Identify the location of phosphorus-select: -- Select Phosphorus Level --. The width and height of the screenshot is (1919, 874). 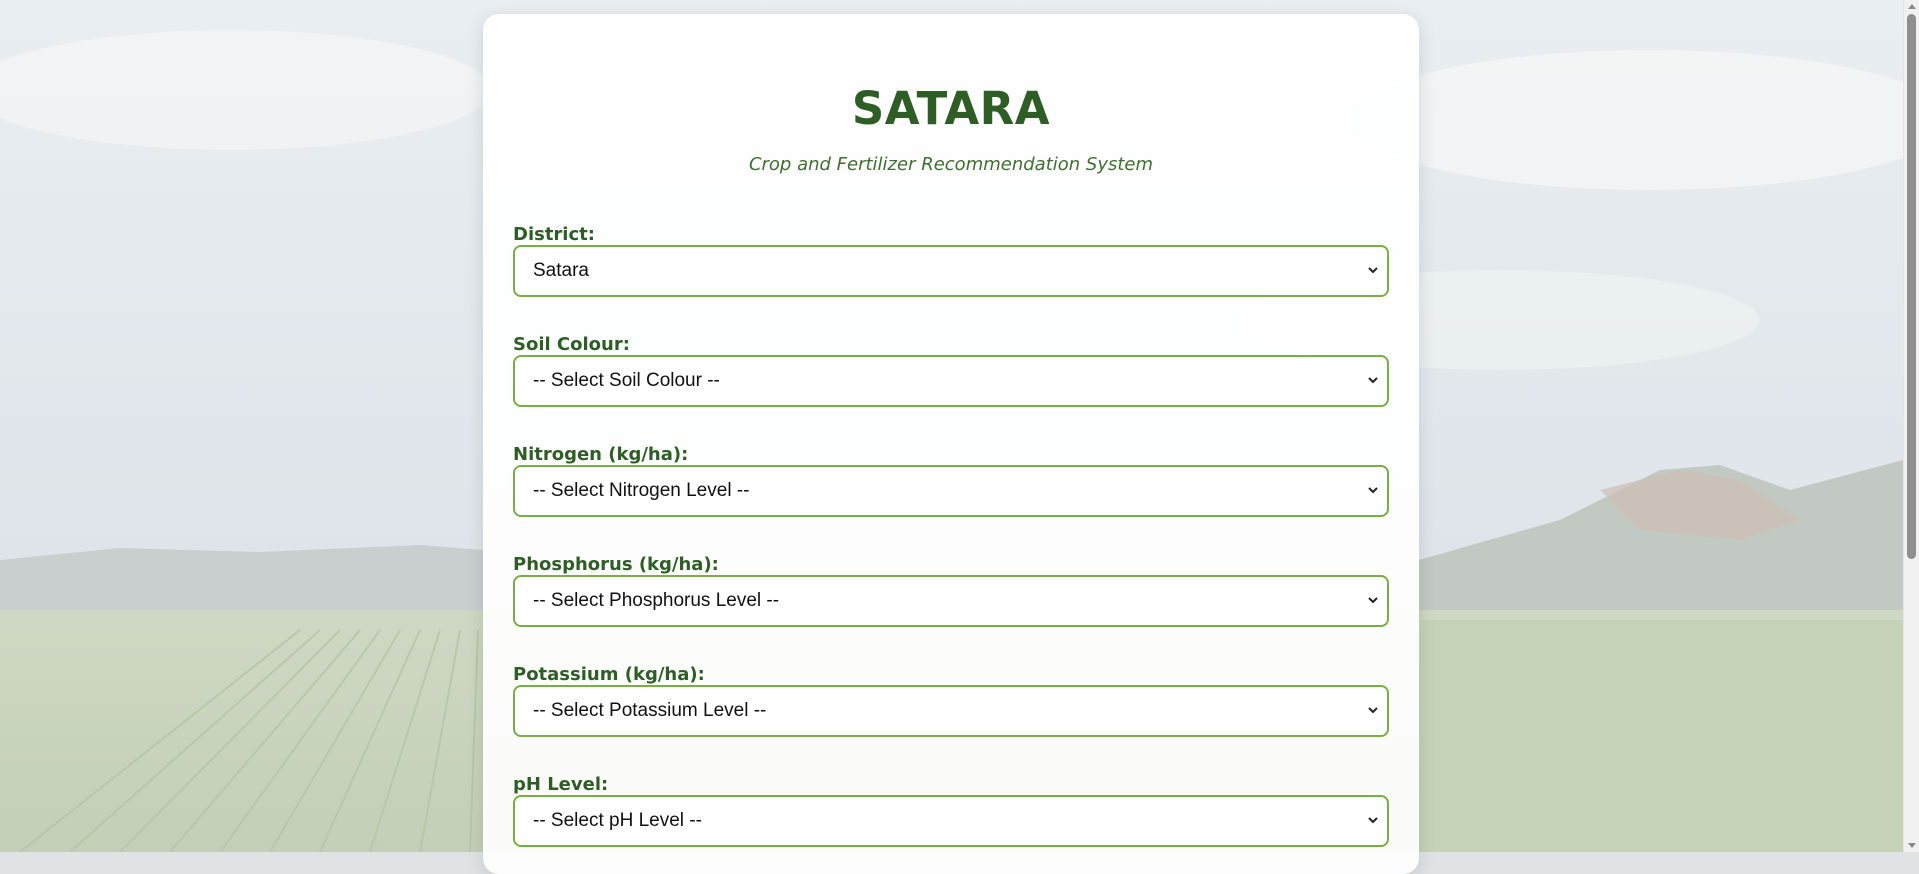
(951, 601).